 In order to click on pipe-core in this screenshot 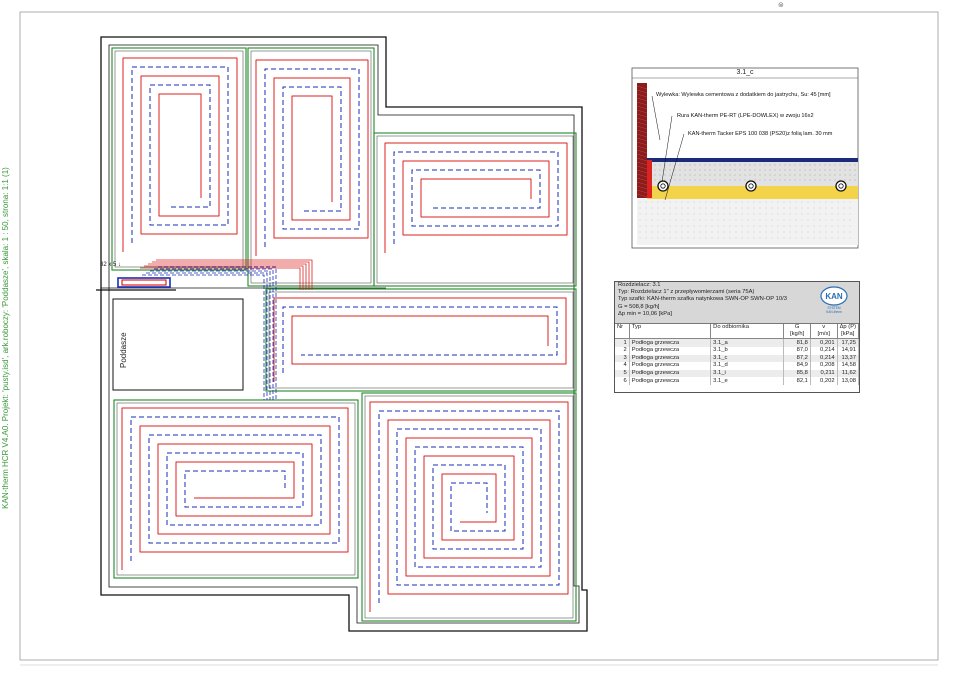, I will do `click(663, 186)`.